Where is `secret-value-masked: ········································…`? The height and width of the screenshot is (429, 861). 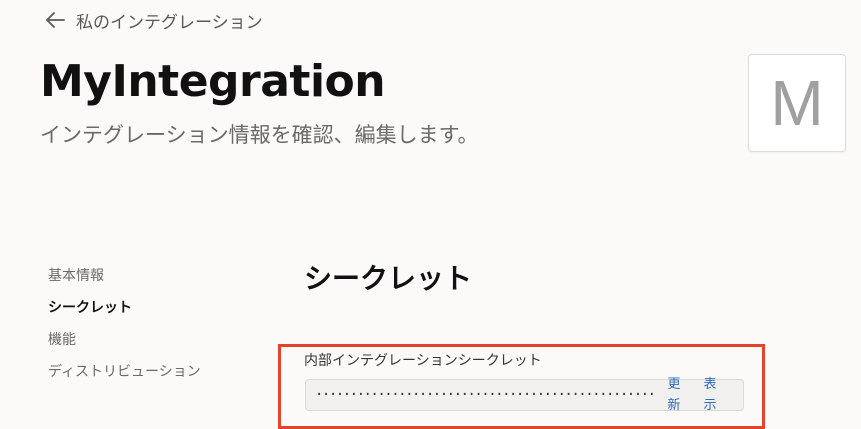 secret-value-masked: ········································… is located at coordinates (485, 395).